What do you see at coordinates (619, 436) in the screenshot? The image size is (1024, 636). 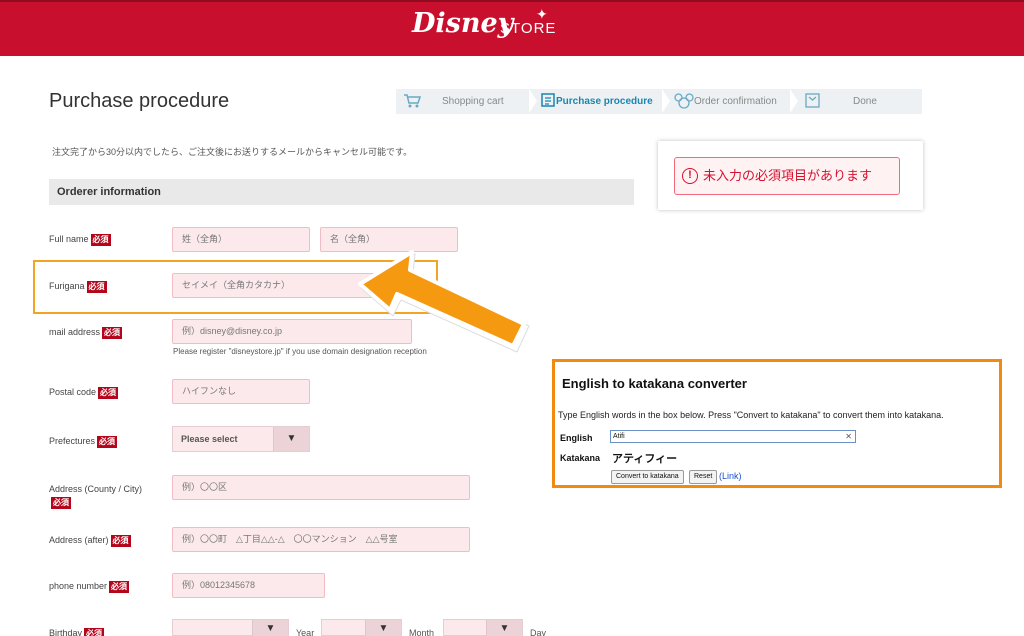 I see `english-input-value: Atifi` at bounding box center [619, 436].